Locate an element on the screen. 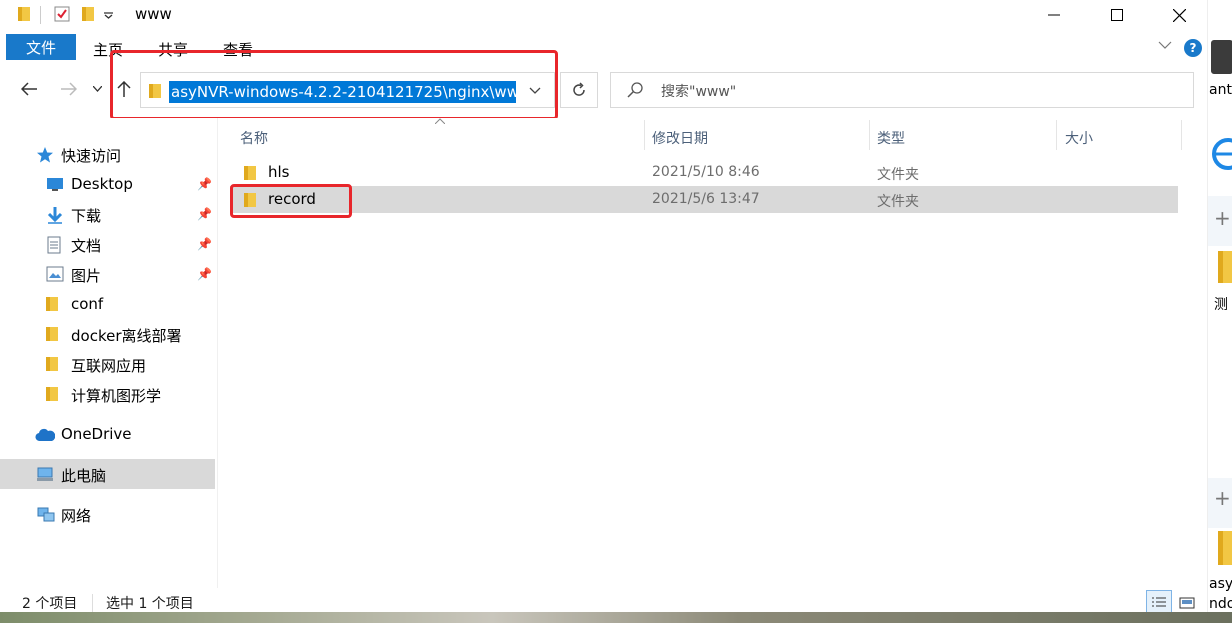 Image resolution: width=1232 pixels, height=623 pixels. sidebar-item-quick-access: 快速访问 is located at coordinates (107, 154).